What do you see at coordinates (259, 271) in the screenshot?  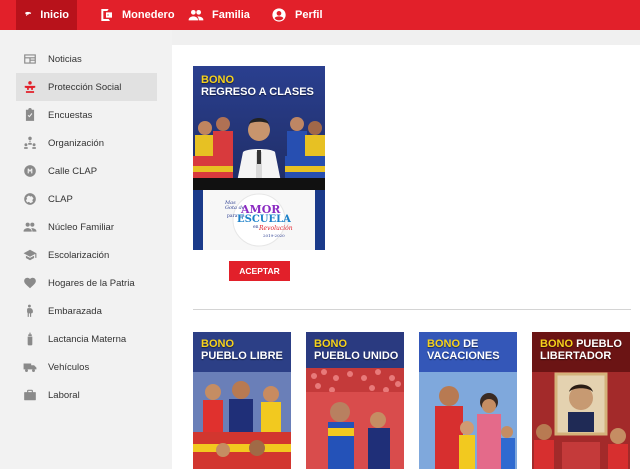 I see `accept-button: ACEPTAR` at bounding box center [259, 271].